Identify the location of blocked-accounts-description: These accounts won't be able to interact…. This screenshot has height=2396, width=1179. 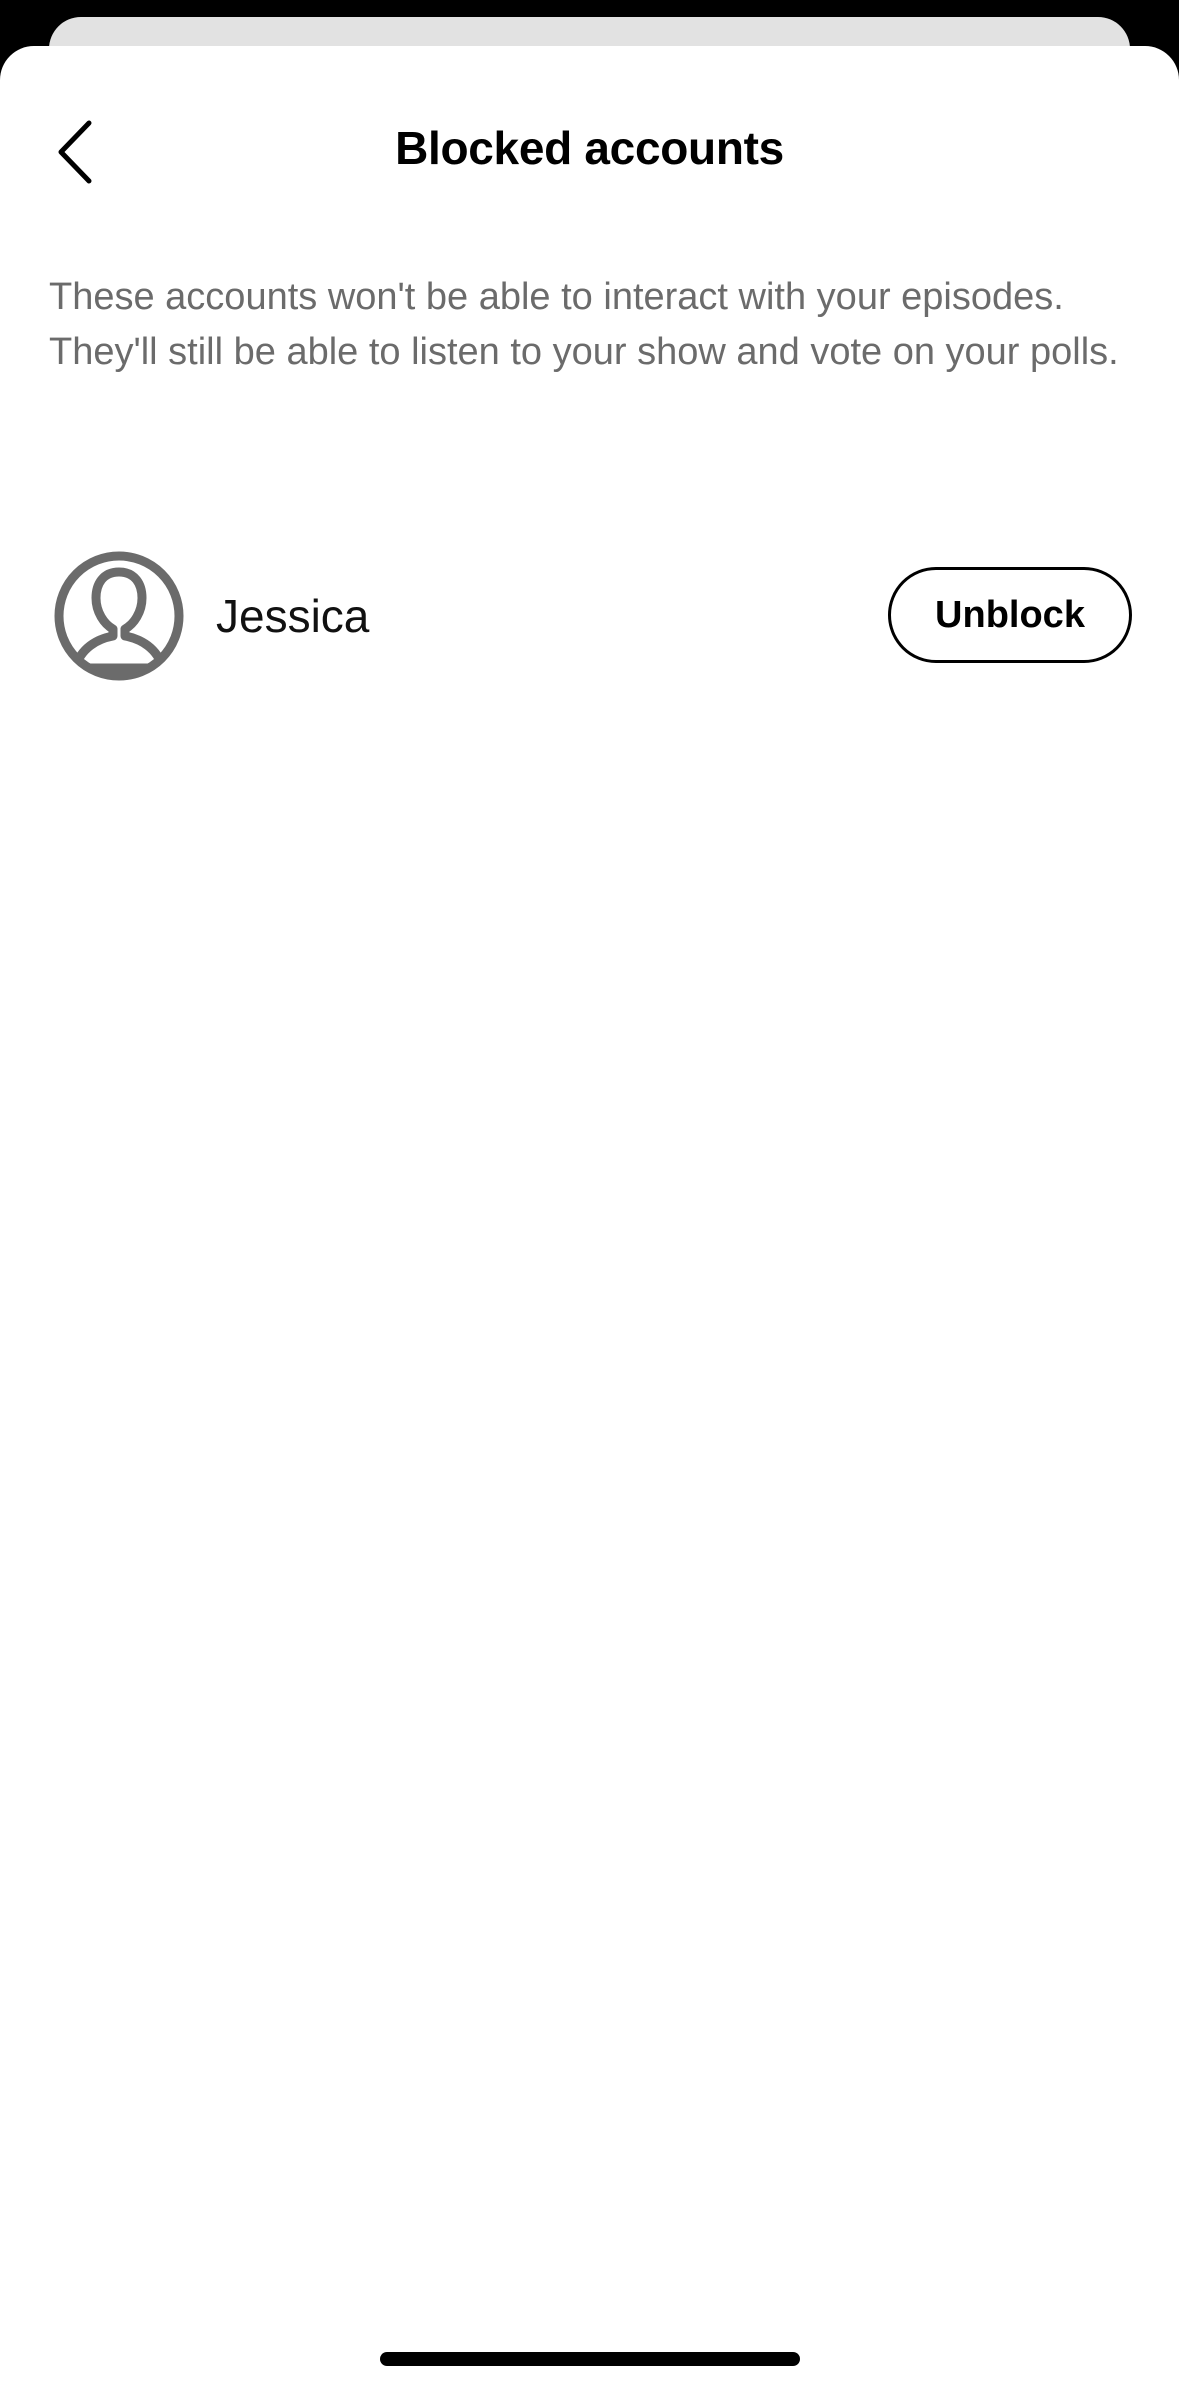
(584, 324).